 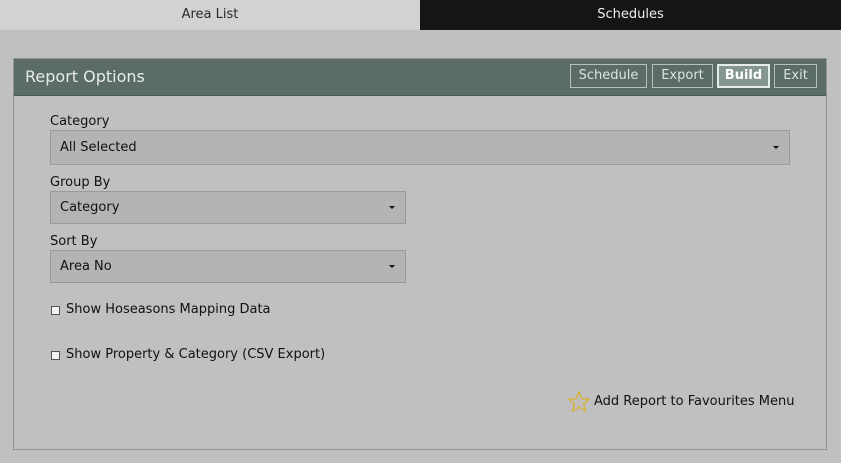 What do you see at coordinates (228, 207) in the screenshot?
I see `group-by-select: Category` at bounding box center [228, 207].